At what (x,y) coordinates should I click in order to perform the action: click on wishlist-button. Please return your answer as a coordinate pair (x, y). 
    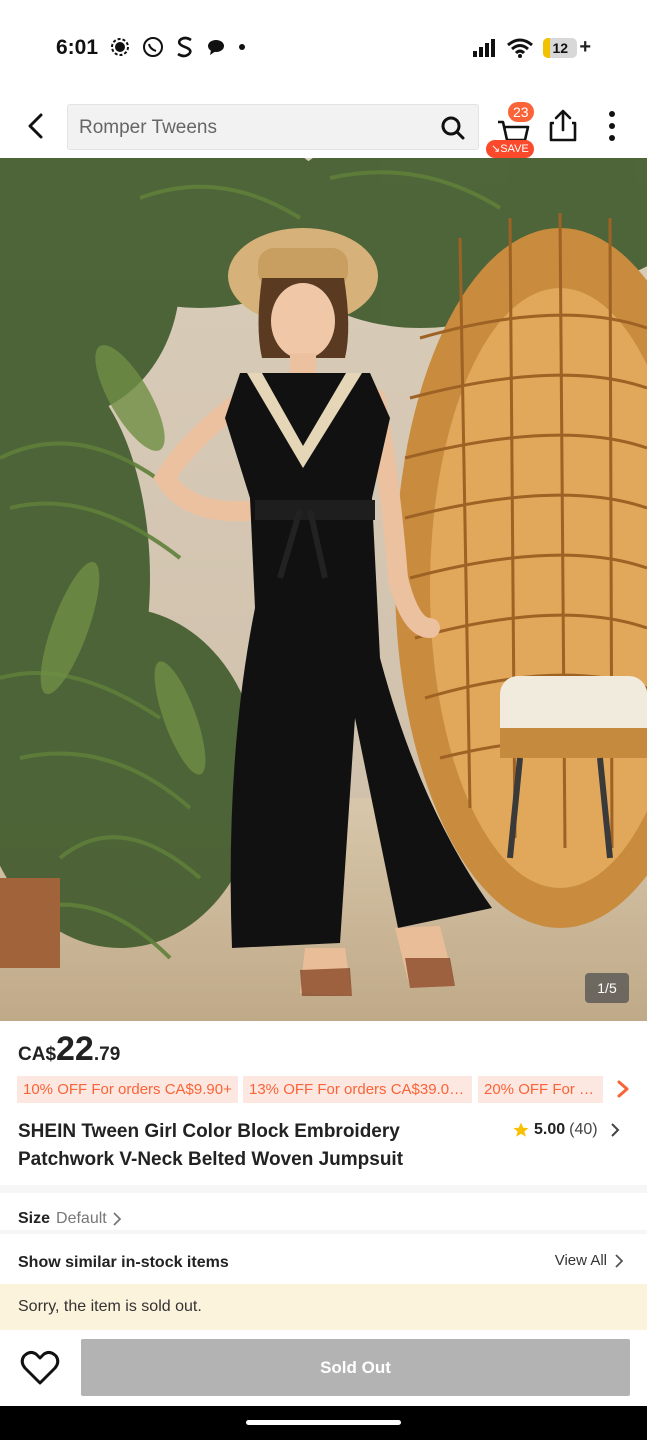
    Looking at the image, I should click on (40, 1368).